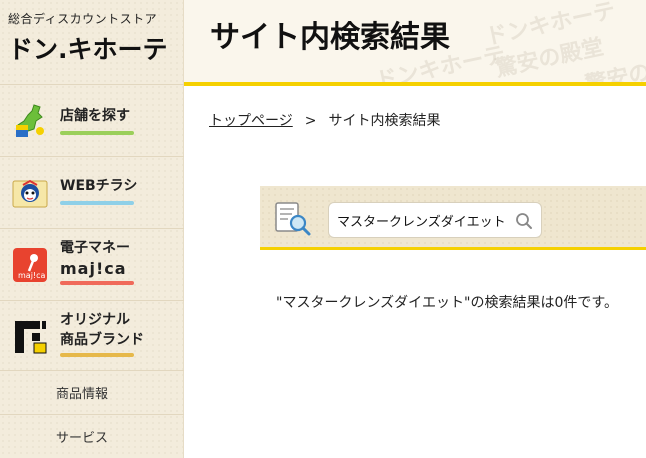 The height and width of the screenshot is (458, 646). I want to click on sidebar-item-products: 商品情報, so click(92, 392).